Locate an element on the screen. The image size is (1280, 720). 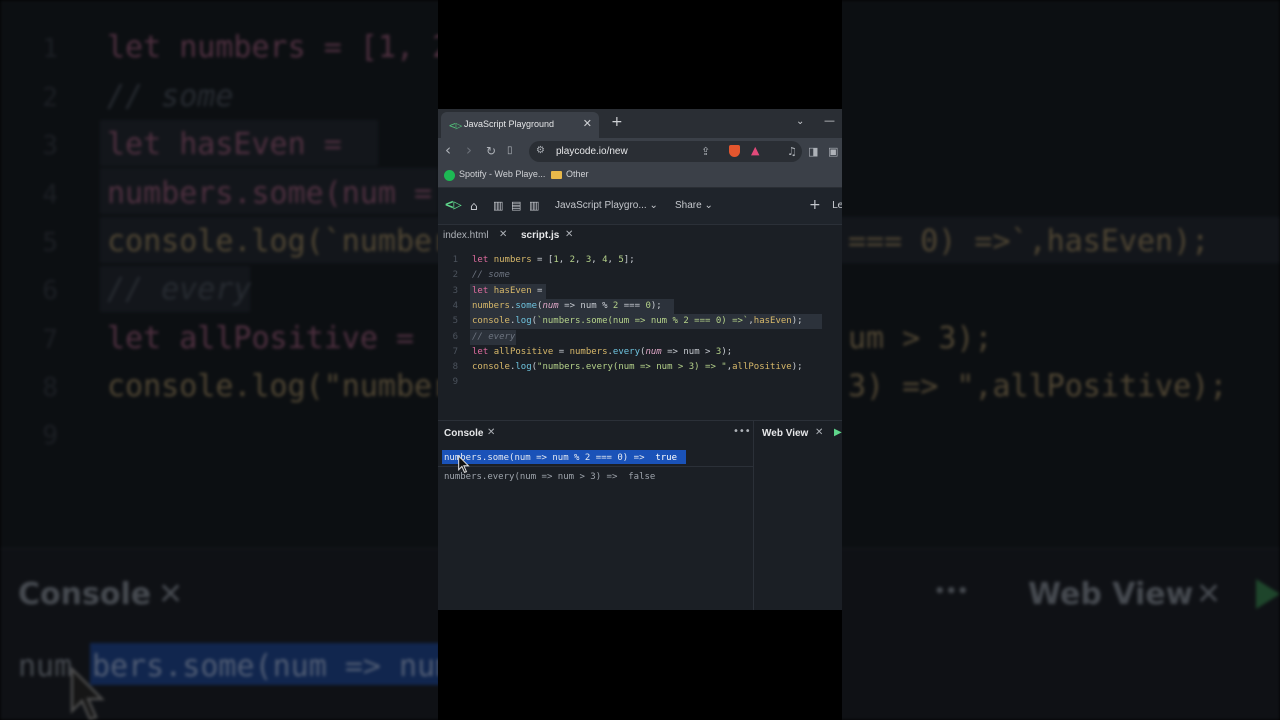
sidebar-icon: ◨ is located at coordinates (813, 151).